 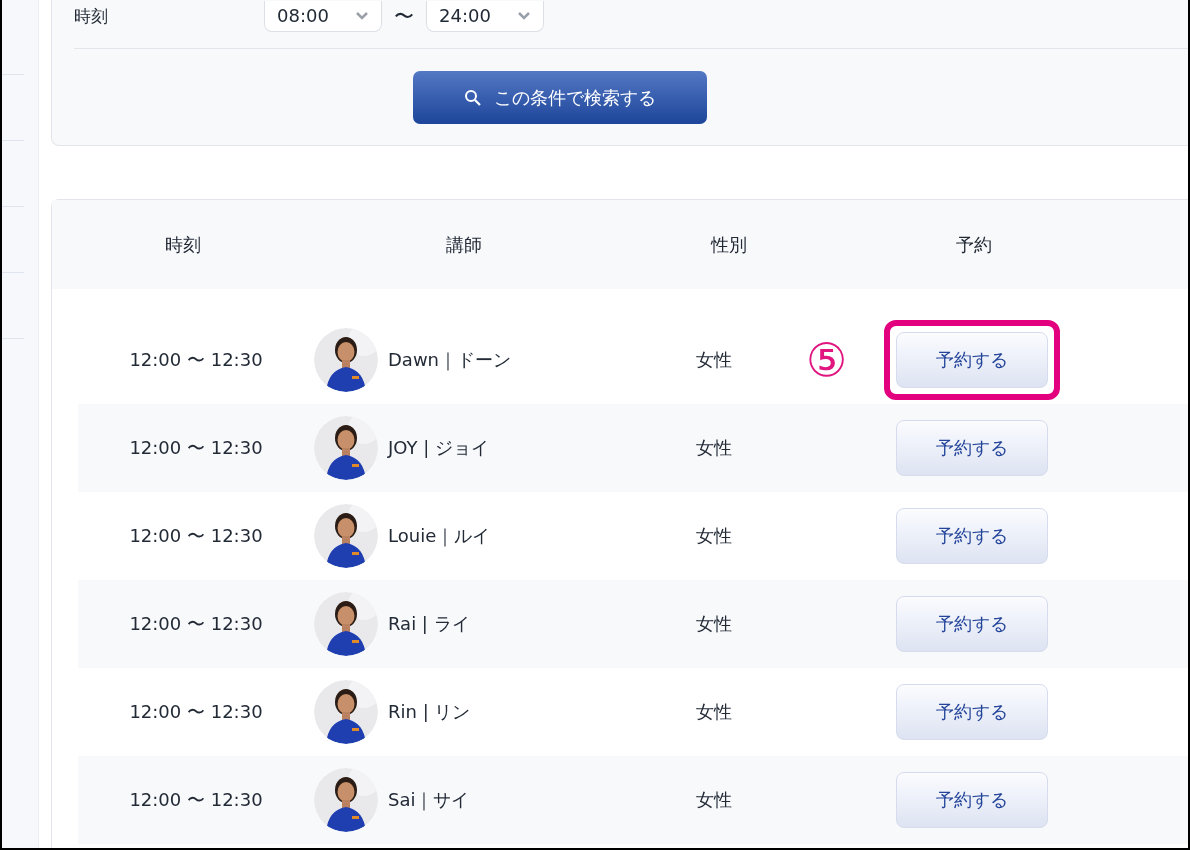 I want to click on teacher-name: Rin | リン, so click(x=429, y=712).